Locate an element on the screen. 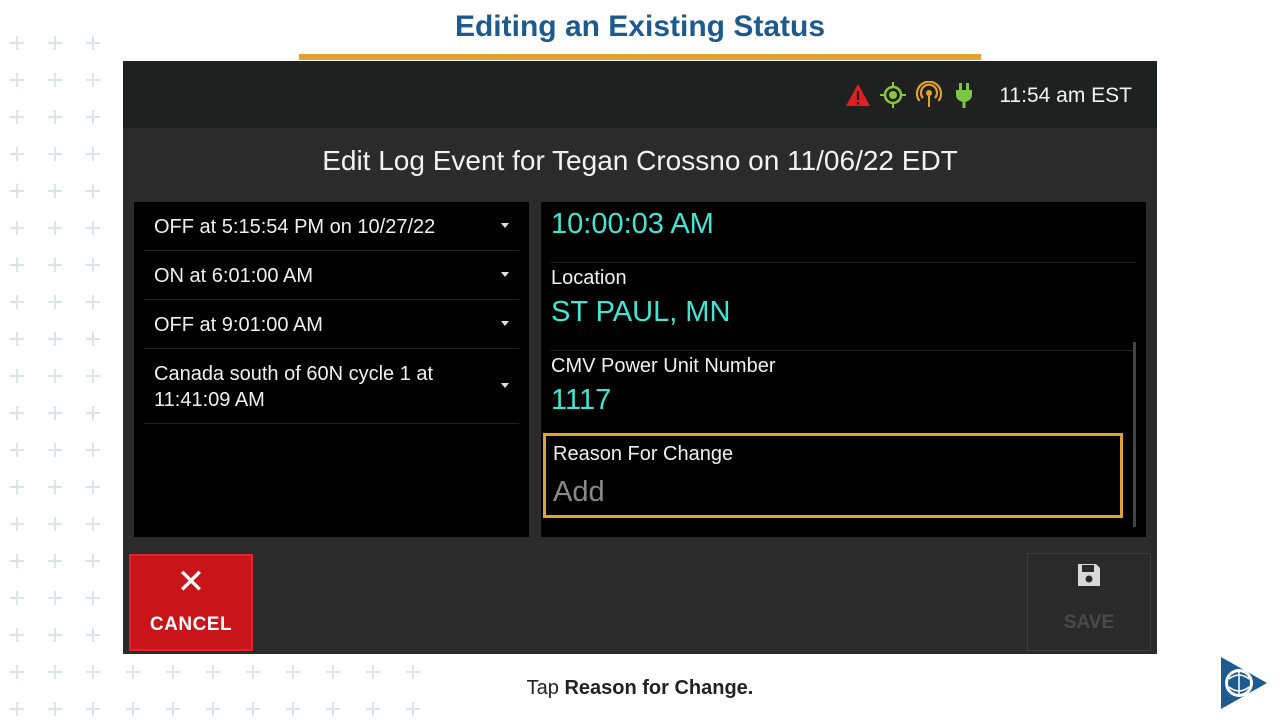 The height and width of the screenshot is (720, 1280). caption-emphasis: Reason for Change. is located at coordinates (659, 688).